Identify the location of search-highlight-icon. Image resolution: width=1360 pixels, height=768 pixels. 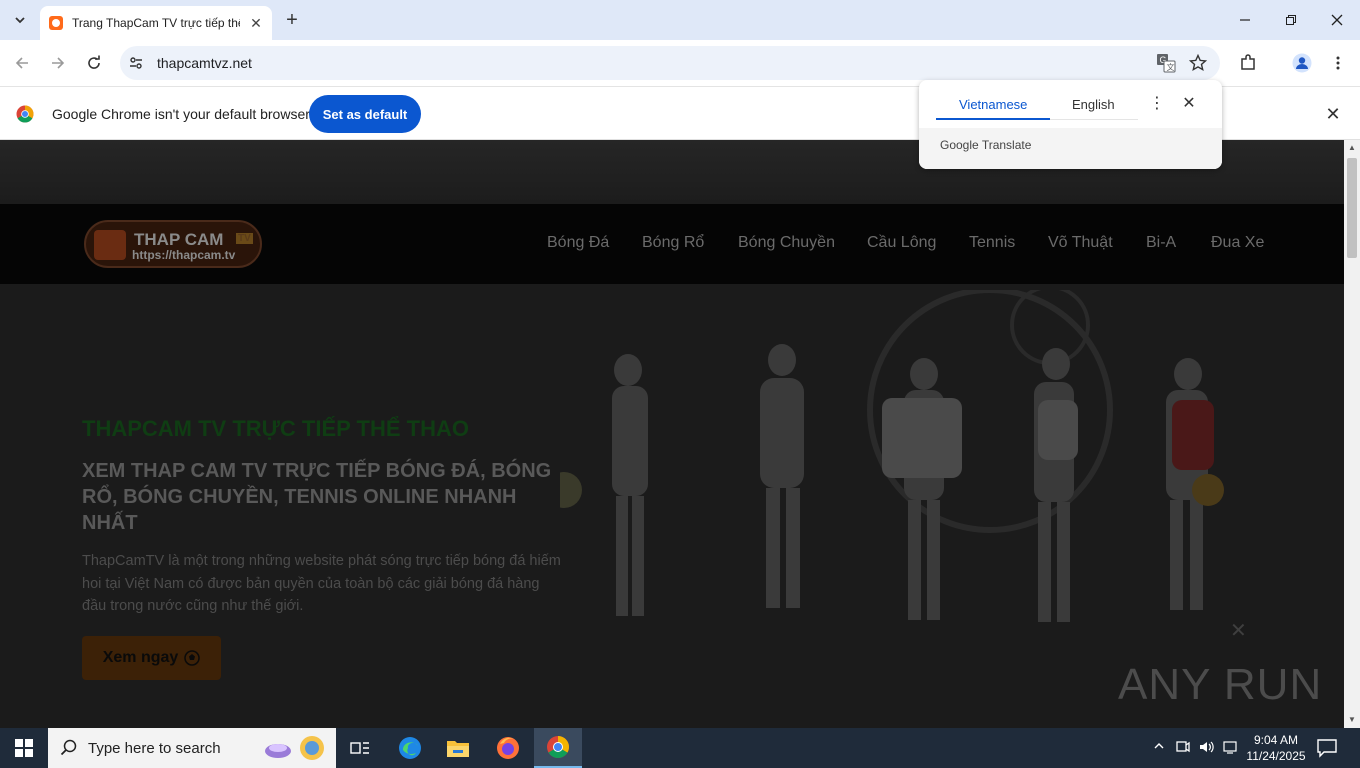
(294, 748).